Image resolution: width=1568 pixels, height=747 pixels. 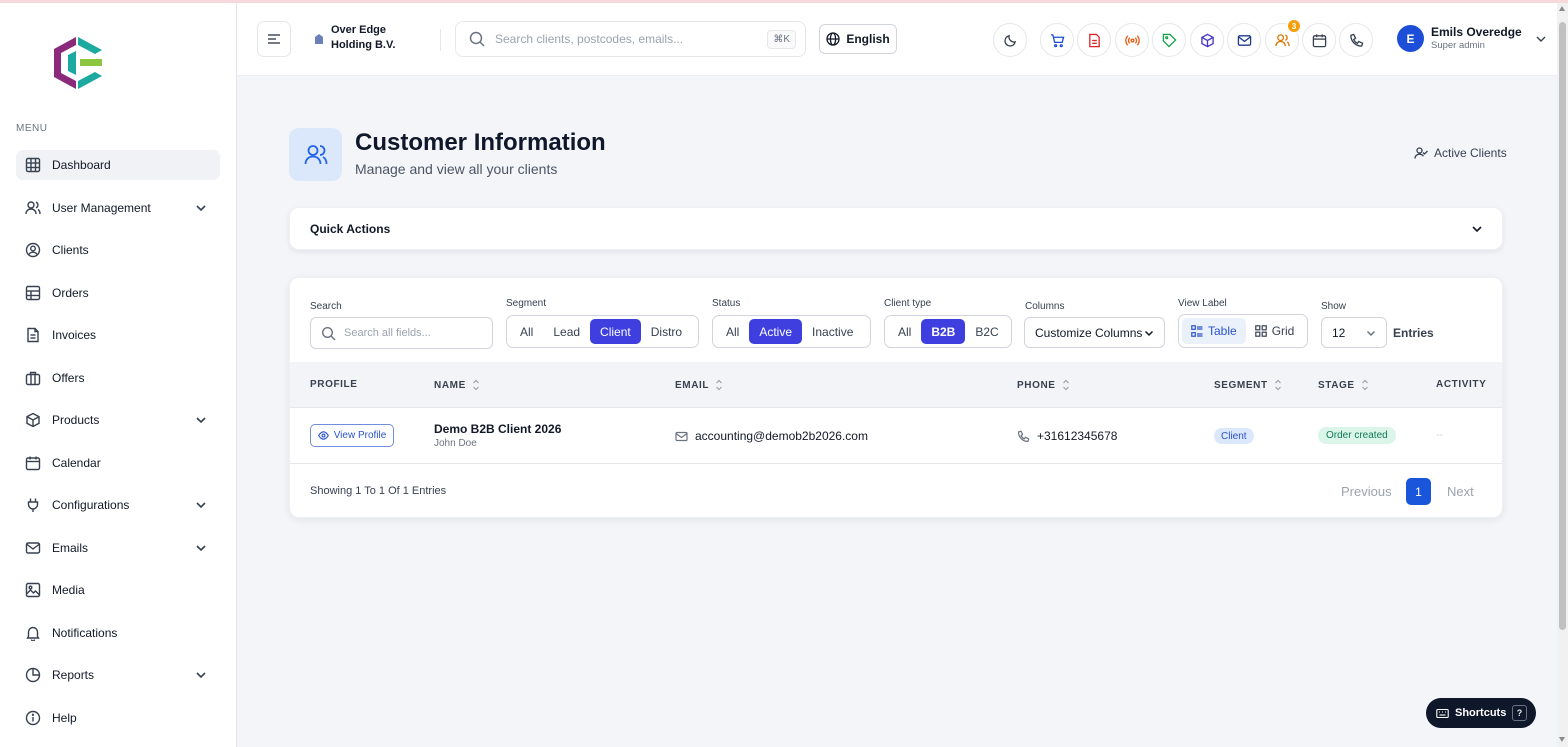 What do you see at coordinates (699, 385) in the screenshot?
I see `column-header-email: EMAIL` at bounding box center [699, 385].